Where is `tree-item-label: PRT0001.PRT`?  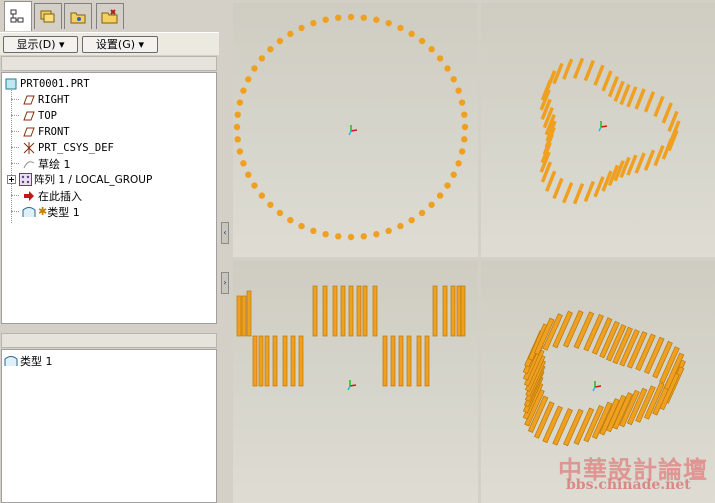
tree-item-label: PRT0001.PRT is located at coordinates (55, 83).